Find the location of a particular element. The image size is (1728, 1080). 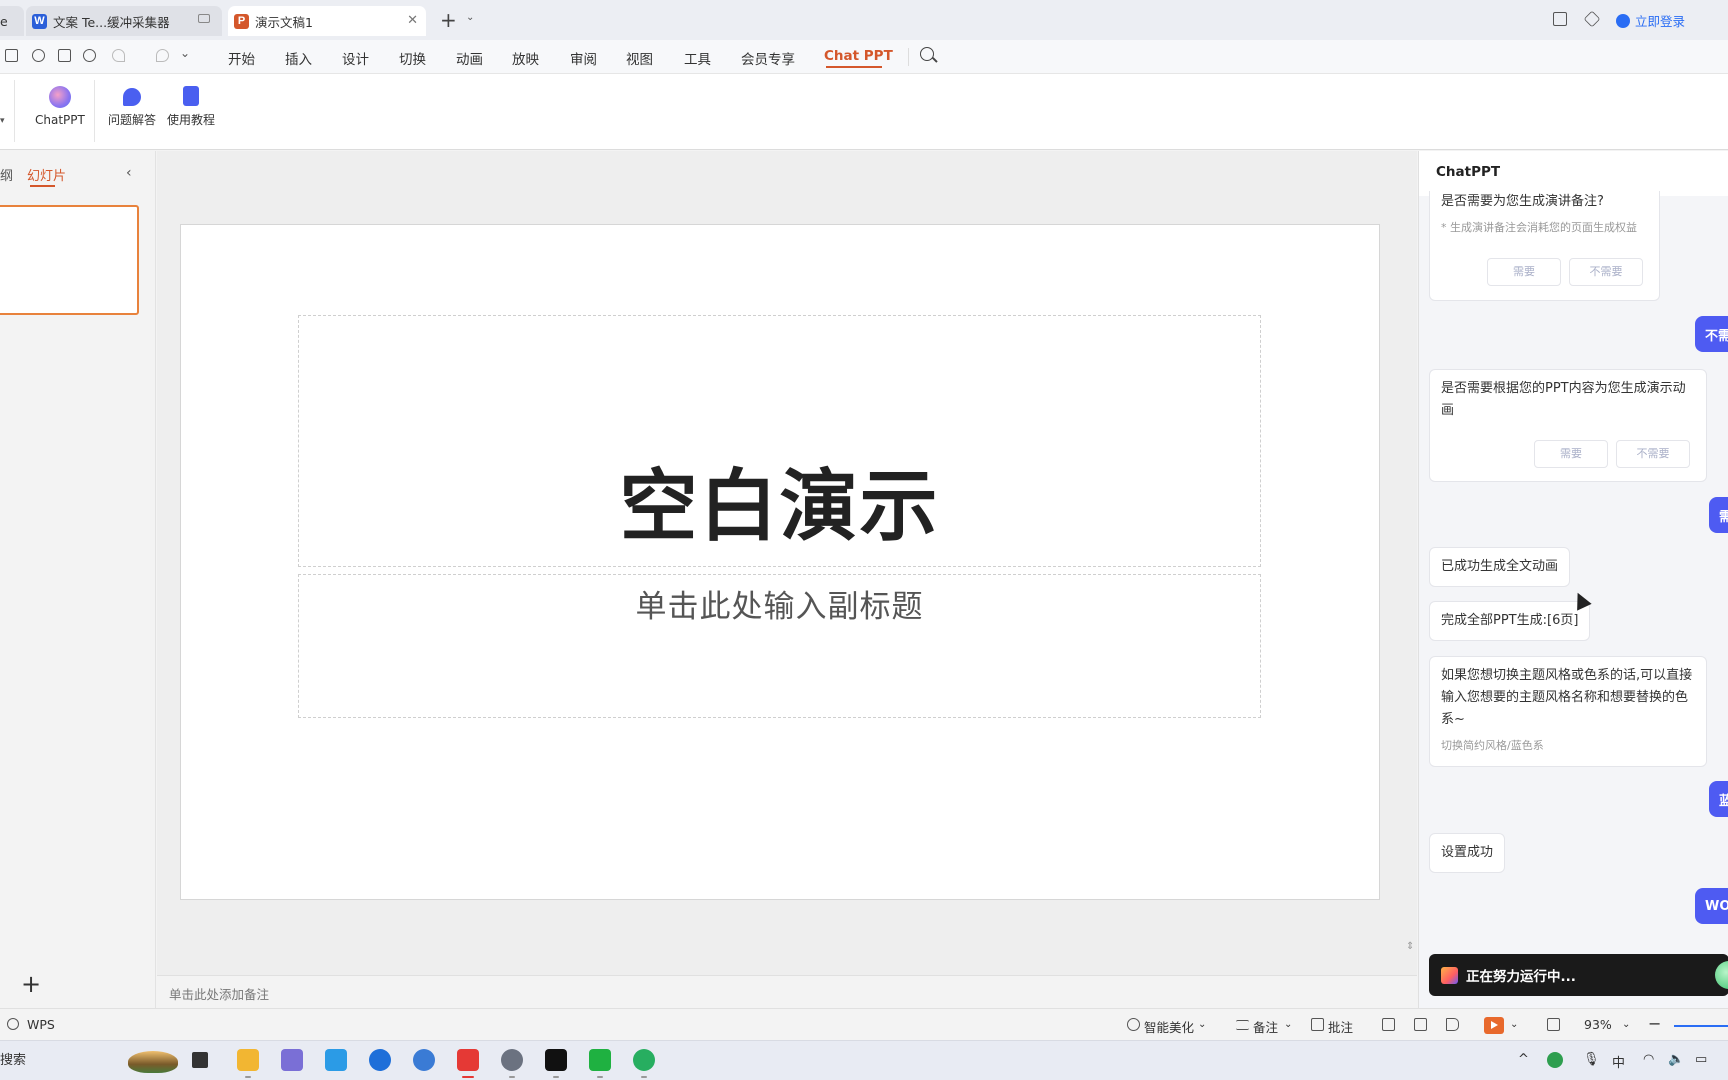

tab-label: 演示文稿1 is located at coordinates (284, 22).